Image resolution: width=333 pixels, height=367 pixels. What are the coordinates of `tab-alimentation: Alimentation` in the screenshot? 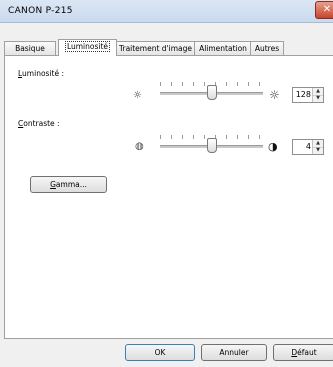 It's located at (223, 48).